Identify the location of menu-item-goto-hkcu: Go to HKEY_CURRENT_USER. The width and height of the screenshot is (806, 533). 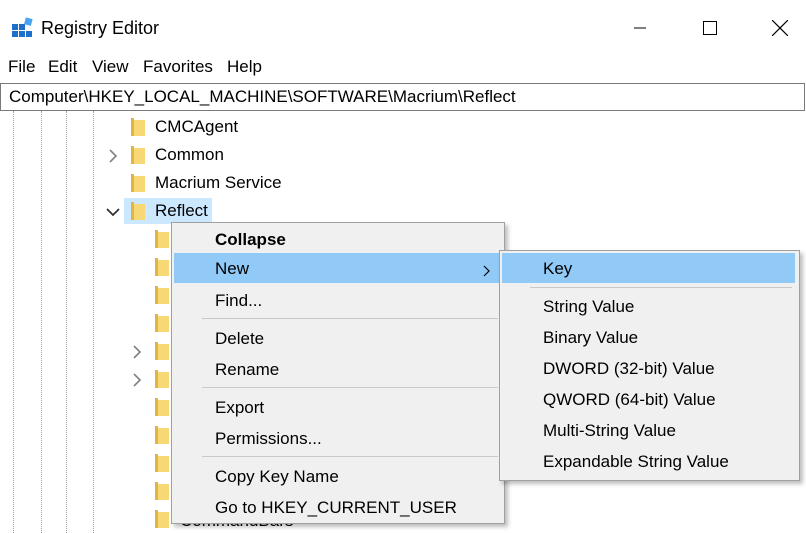
(337, 507).